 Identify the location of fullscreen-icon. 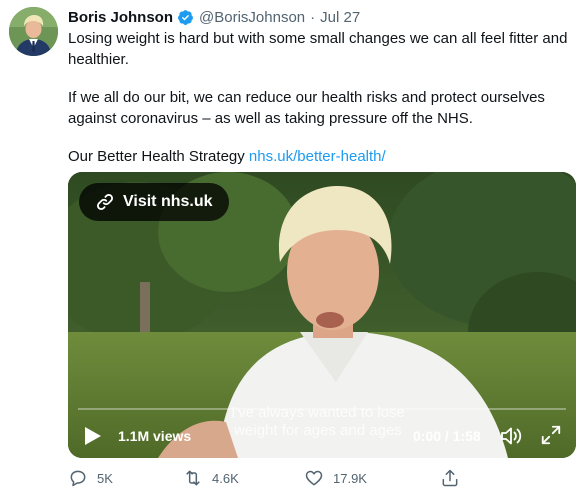
(551, 435).